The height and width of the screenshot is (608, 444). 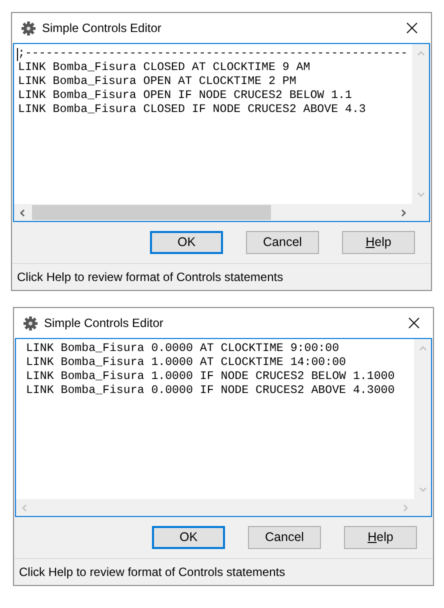 I want to click on code-line: LINK Bomba_Fisura OPEN AT CLOCKTIME 2 PM, so click(x=157, y=82).